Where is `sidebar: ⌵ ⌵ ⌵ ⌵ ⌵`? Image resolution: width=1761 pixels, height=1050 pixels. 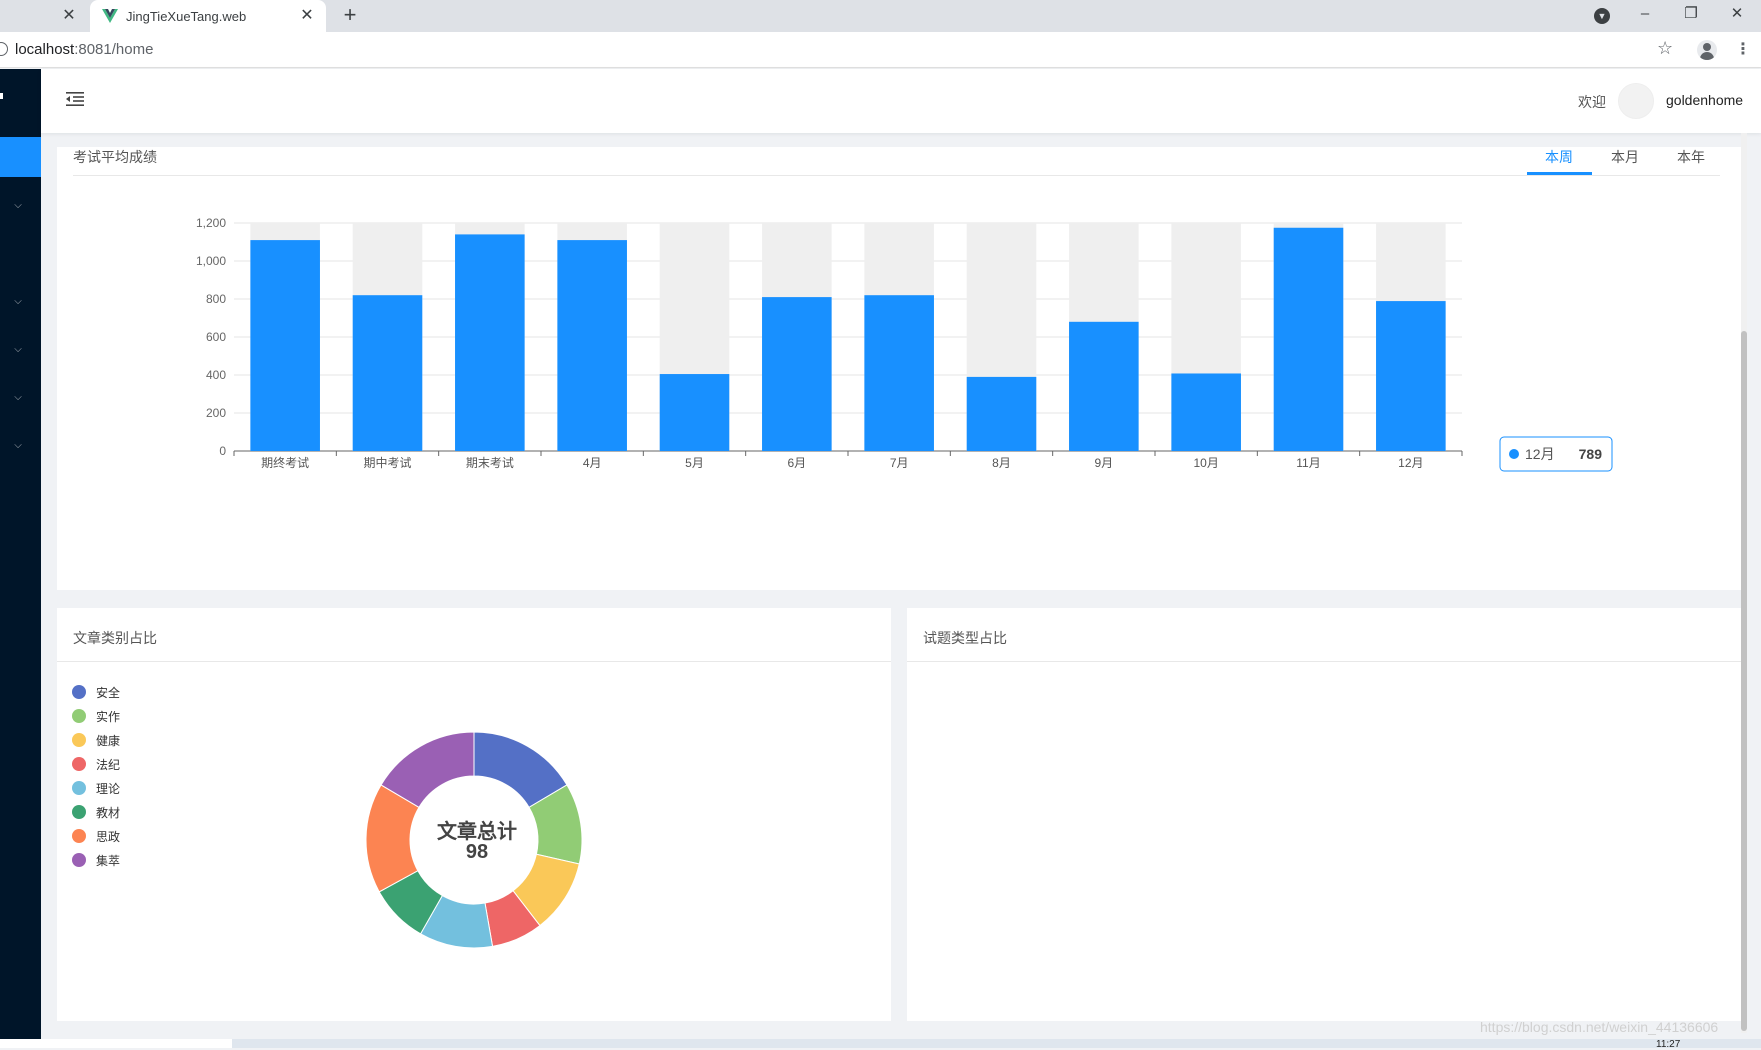 sidebar: ⌵ ⌵ ⌵ ⌵ ⌵ is located at coordinates (20, 554).